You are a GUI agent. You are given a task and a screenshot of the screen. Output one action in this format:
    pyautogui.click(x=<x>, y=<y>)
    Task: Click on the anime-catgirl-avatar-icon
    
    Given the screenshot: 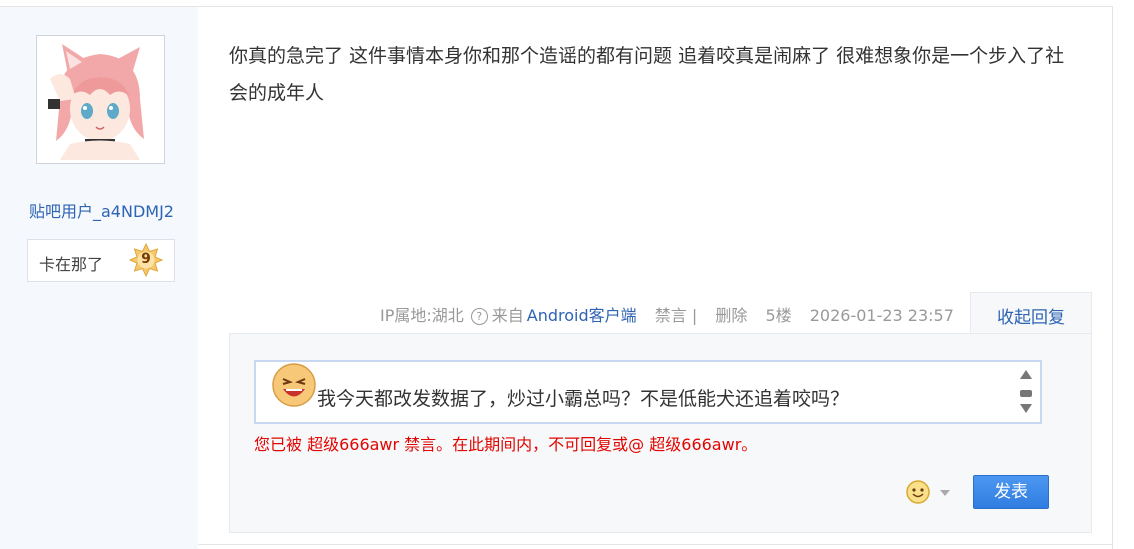 What is the action you would take?
    pyautogui.click(x=100, y=99)
    